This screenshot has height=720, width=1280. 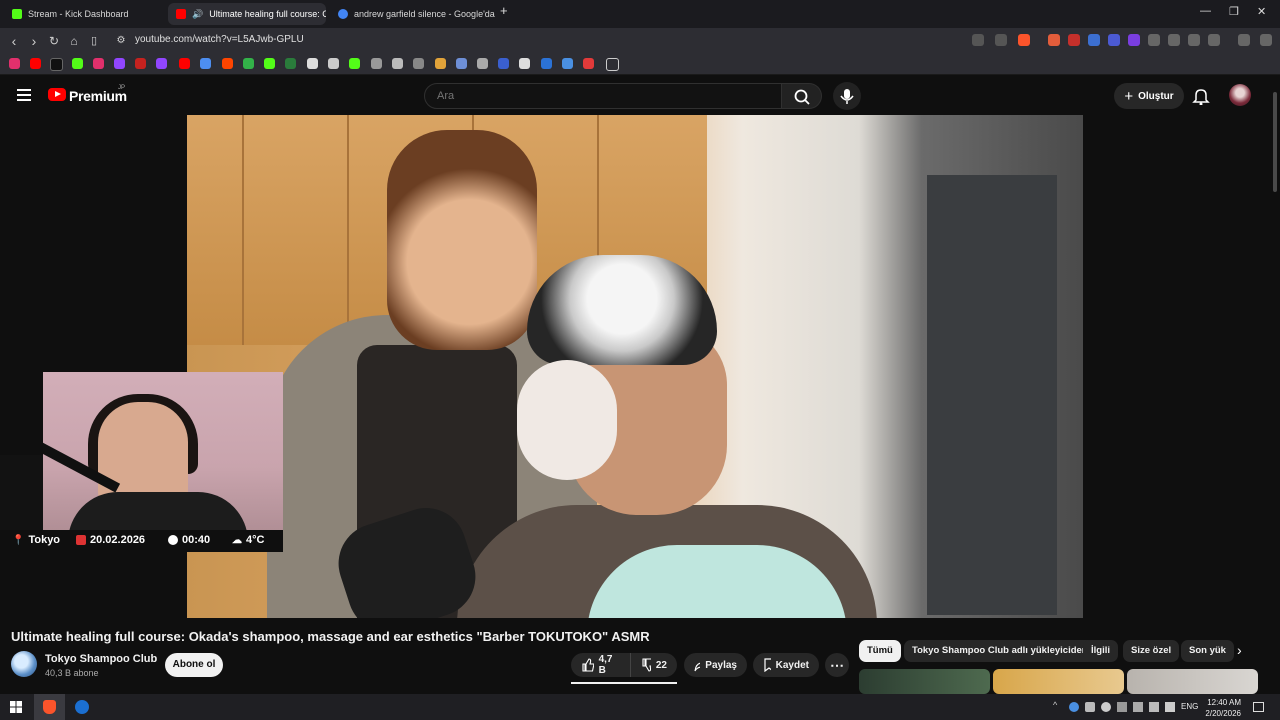 I want to click on x-icon, so click(x=56, y=64).